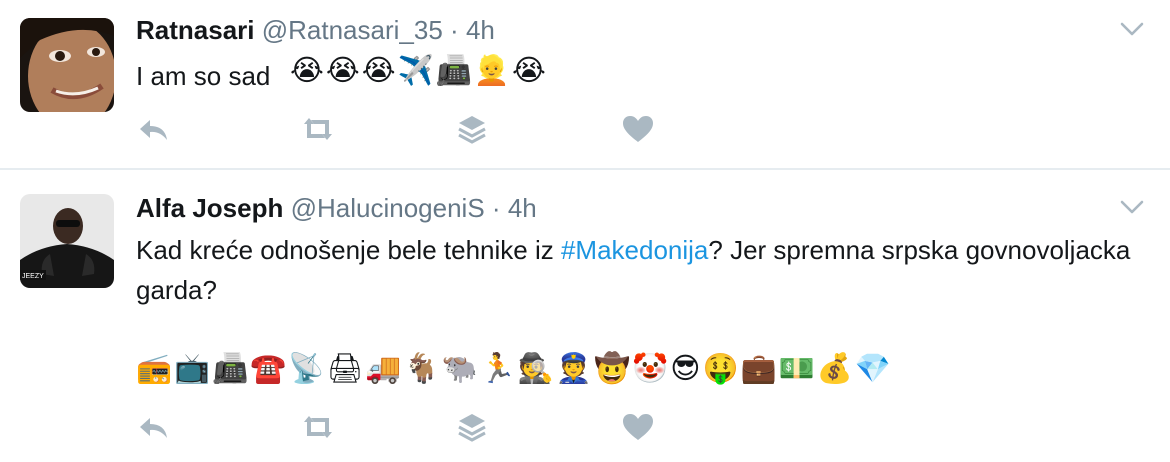 The image size is (1170, 462). I want to click on avatar-image, so click(67, 65).